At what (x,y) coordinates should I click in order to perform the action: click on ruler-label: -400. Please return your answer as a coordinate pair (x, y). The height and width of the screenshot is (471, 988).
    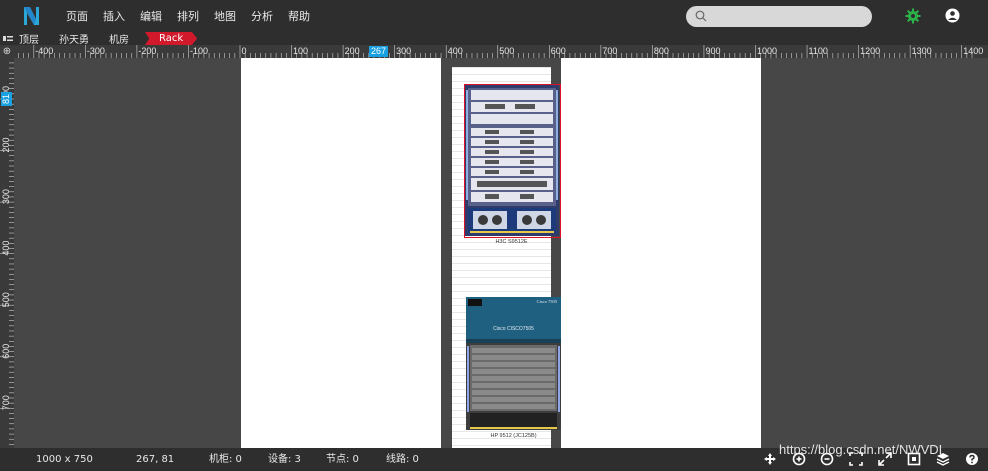
    Looking at the image, I should click on (44, 51).